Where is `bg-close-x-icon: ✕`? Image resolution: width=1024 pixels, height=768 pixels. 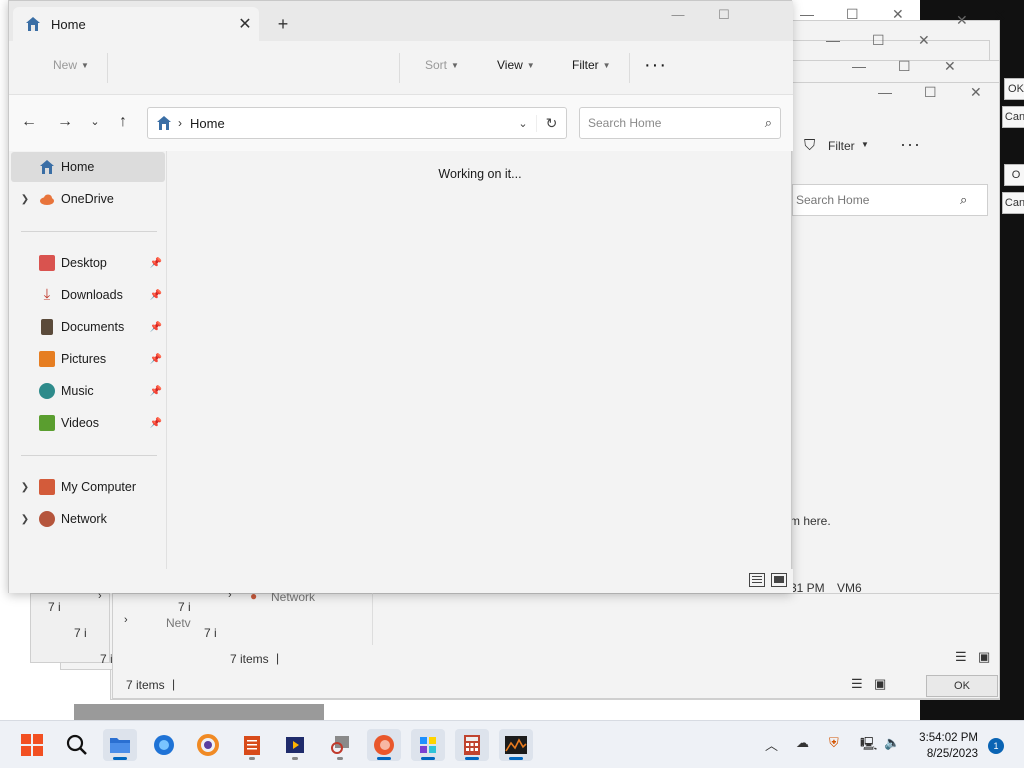 bg-close-x-icon: ✕ is located at coordinates (999, 16).